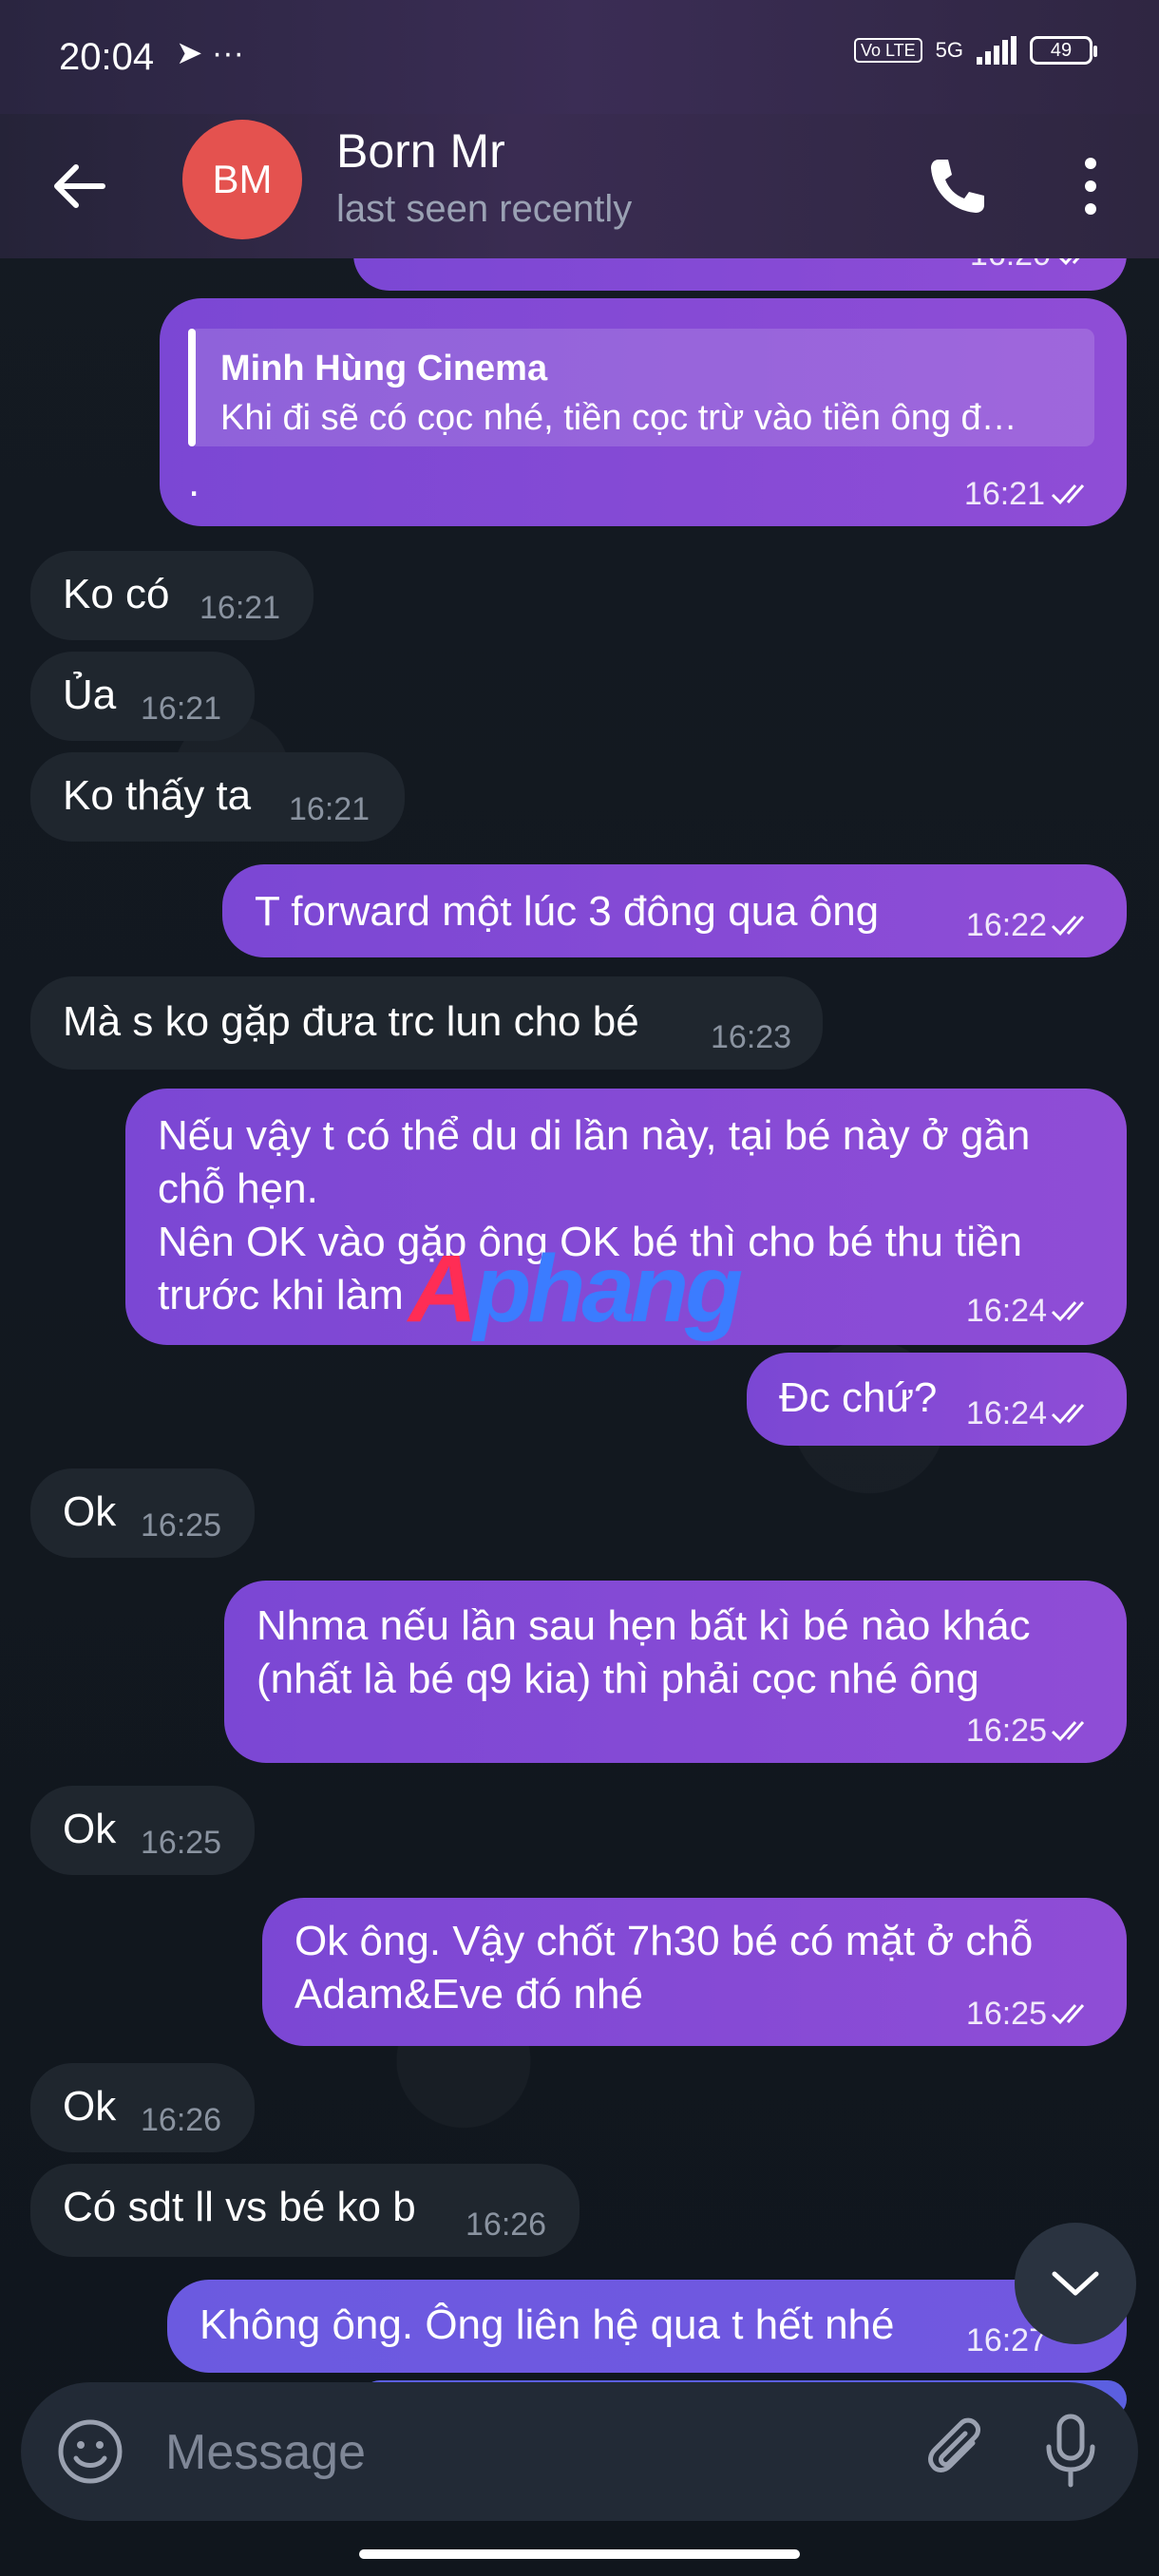 Image resolution: width=1159 pixels, height=2576 pixels. I want to click on attach-icon, so click(958, 2453).